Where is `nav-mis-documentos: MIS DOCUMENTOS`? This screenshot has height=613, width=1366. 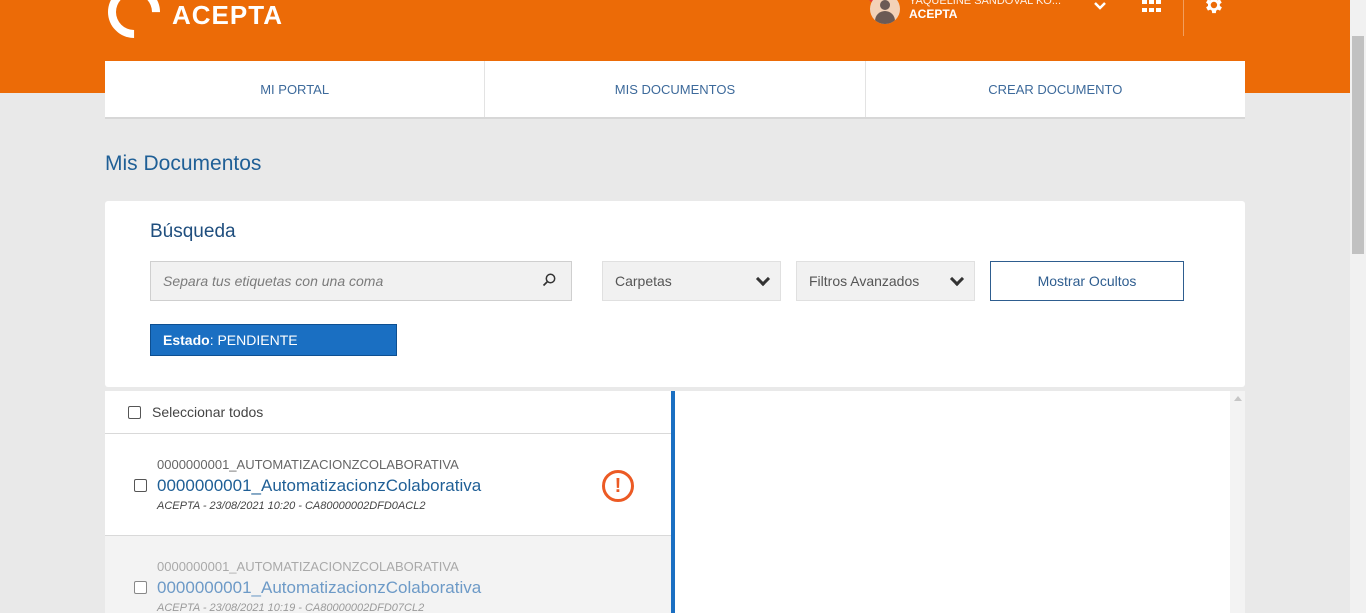 nav-mis-documentos: MIS DOCUMENTOS is located at coordinates (675, 89).